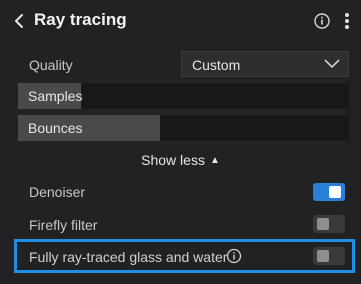  Describe the element at coordinates (173, 160) in the screenshot. I see `show-less-label: Show less` at that location.